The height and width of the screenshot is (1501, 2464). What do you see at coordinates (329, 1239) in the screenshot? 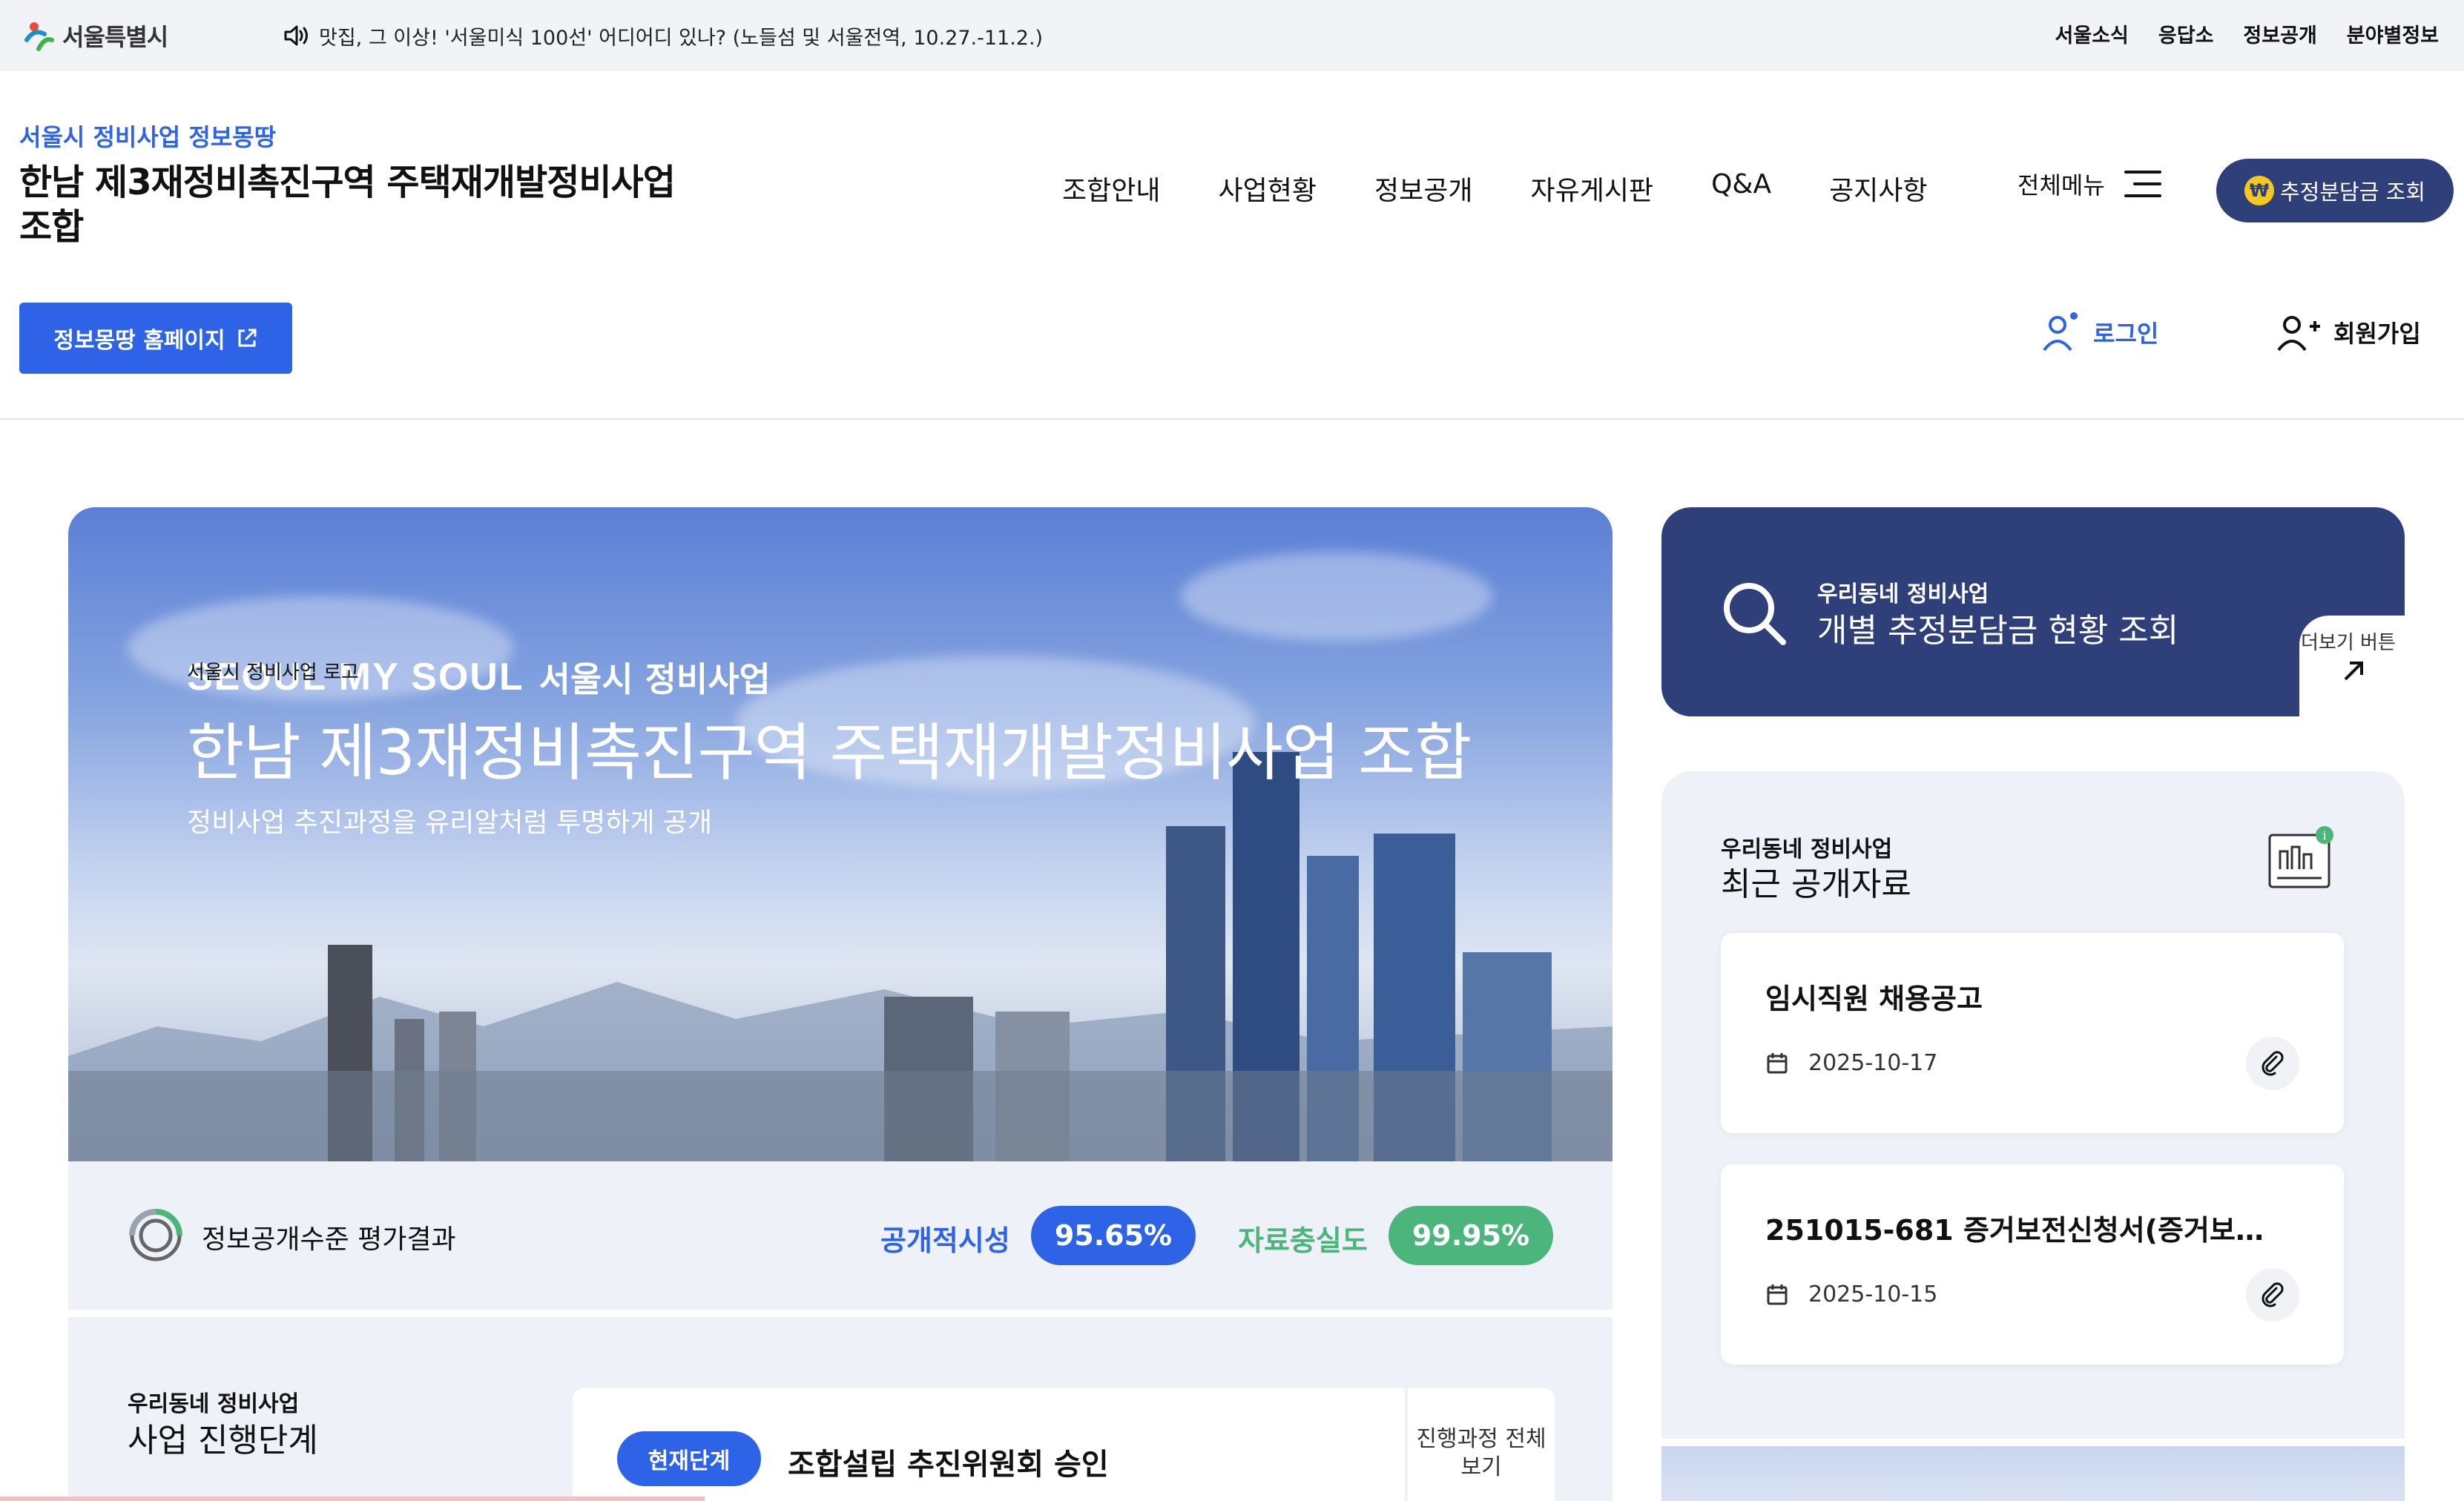
I see `evaluation-label: 정보공개수준 평가결과` at bounding box center [329, 1239].